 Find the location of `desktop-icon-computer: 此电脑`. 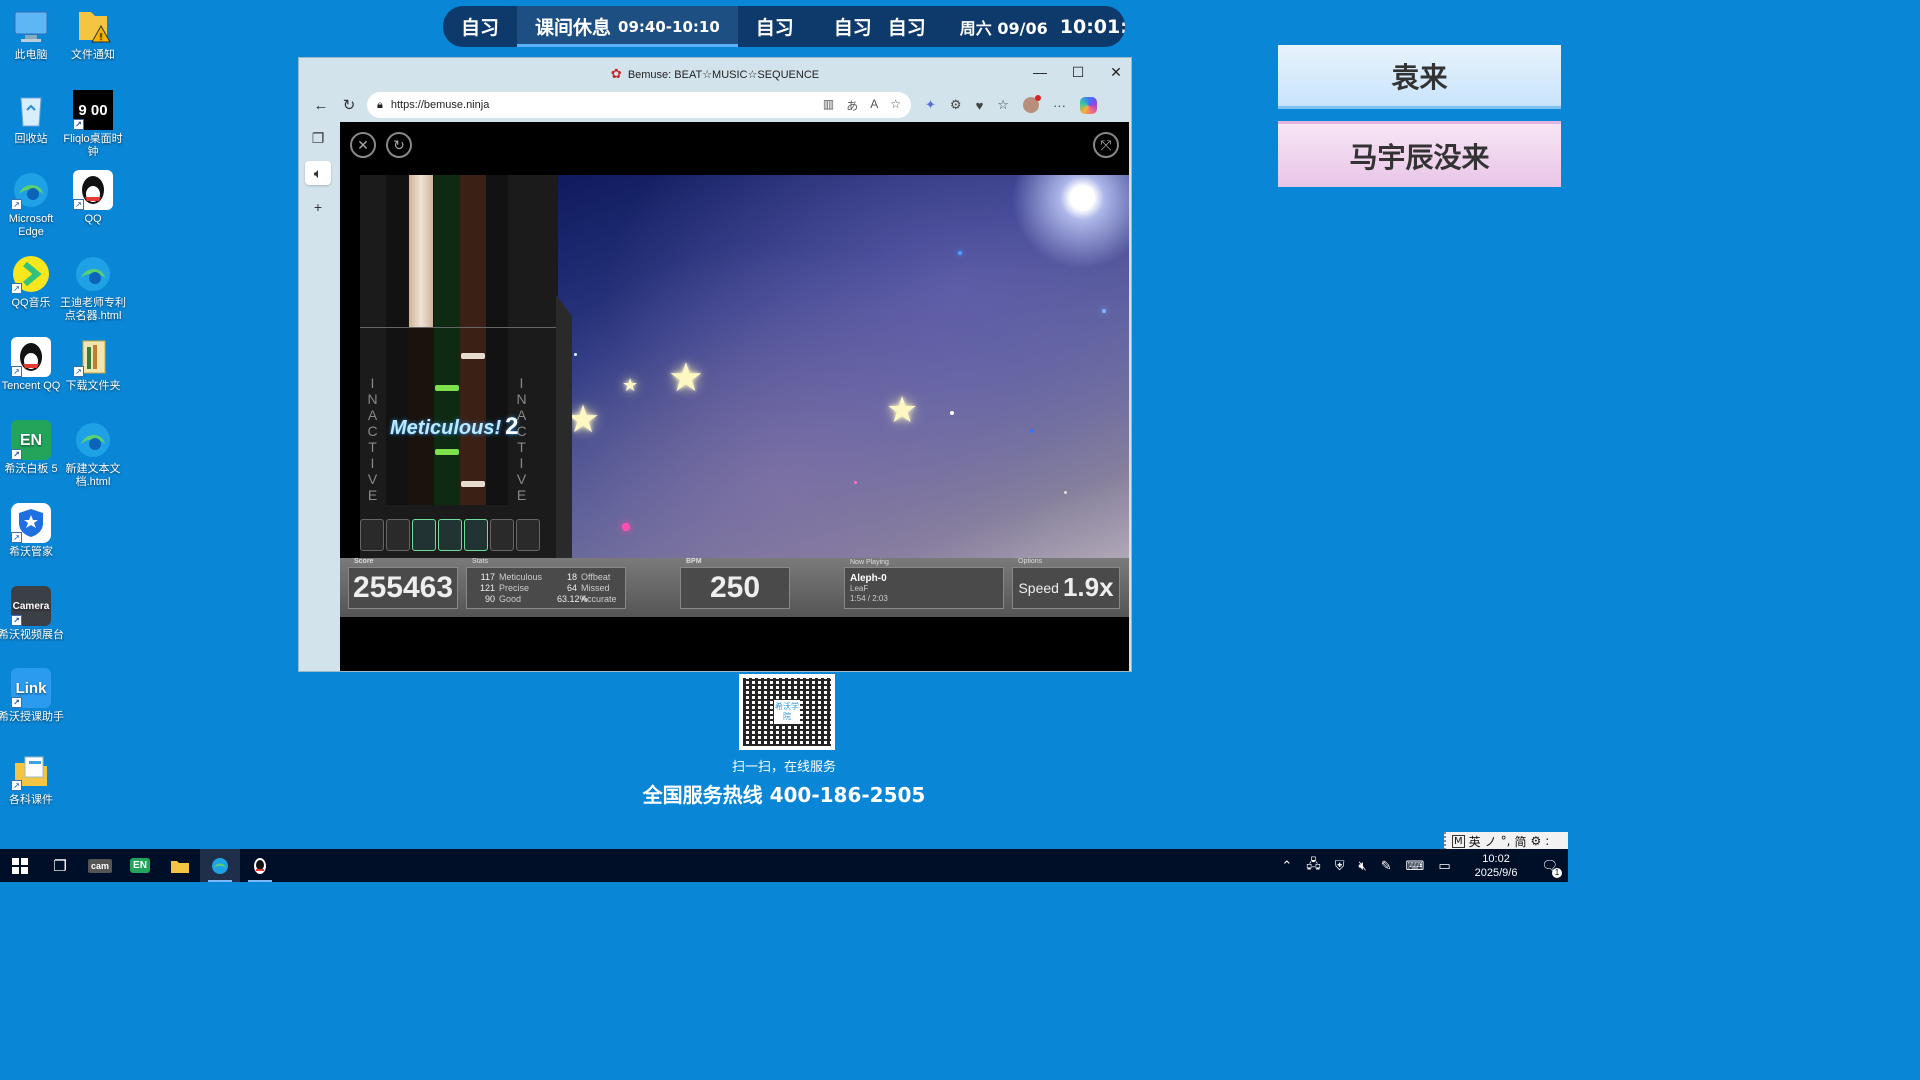

desktop-icon-computer: 此电脑 is located at coordinates (32, 34).